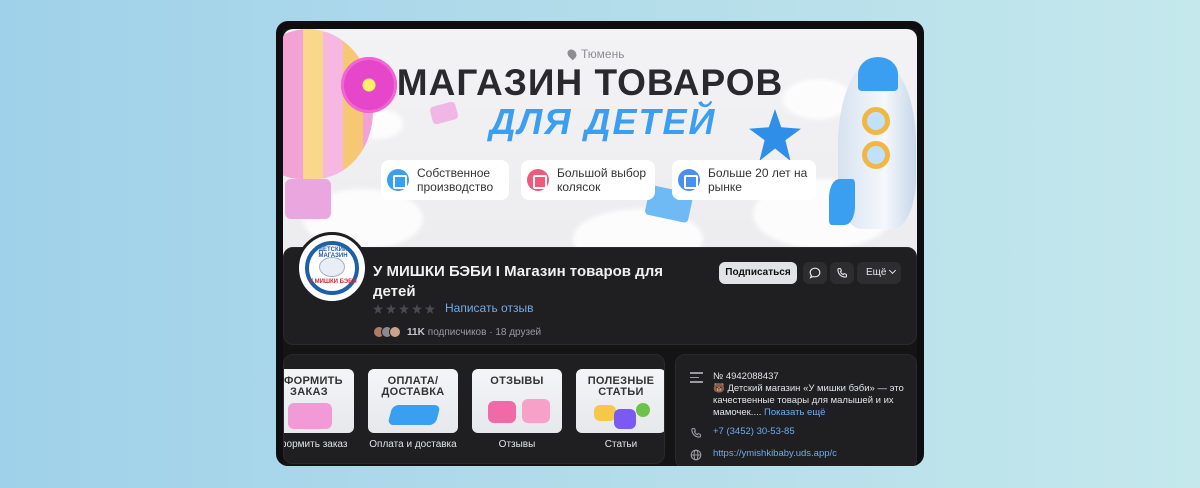 This screenshot has height=488, width=1200. I want to click on rating-stars, so click(404, 309).